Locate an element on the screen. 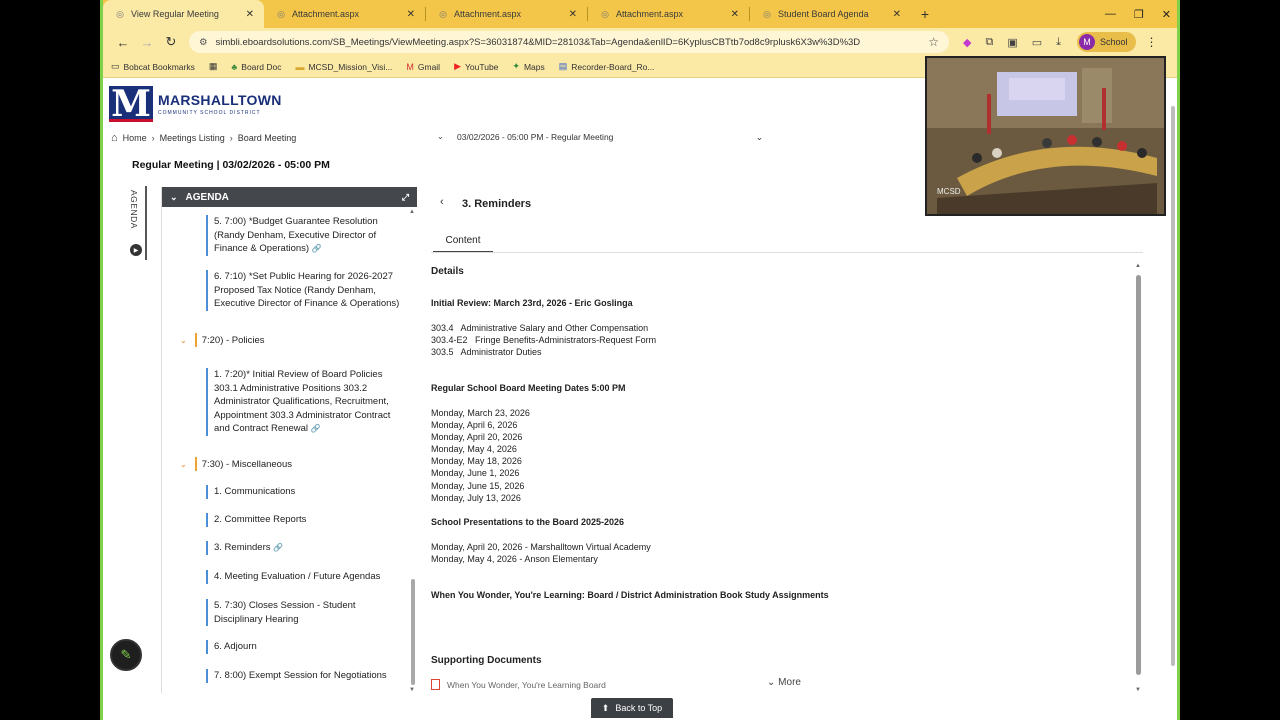 The height and width of the screenshot is (720, 1280). bookmark-label: Maps is located at coordinates (534, 66).